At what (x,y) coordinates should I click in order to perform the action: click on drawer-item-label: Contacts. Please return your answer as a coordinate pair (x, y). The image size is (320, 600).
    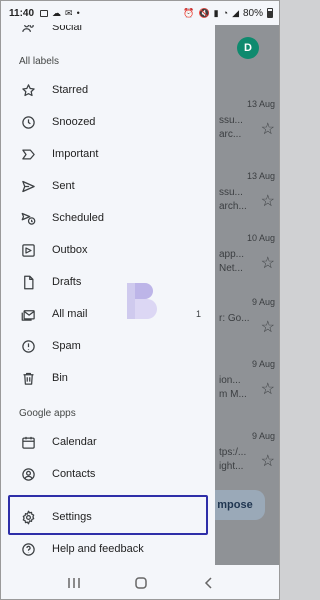
    Looking at the image, I should click on (74, 474).